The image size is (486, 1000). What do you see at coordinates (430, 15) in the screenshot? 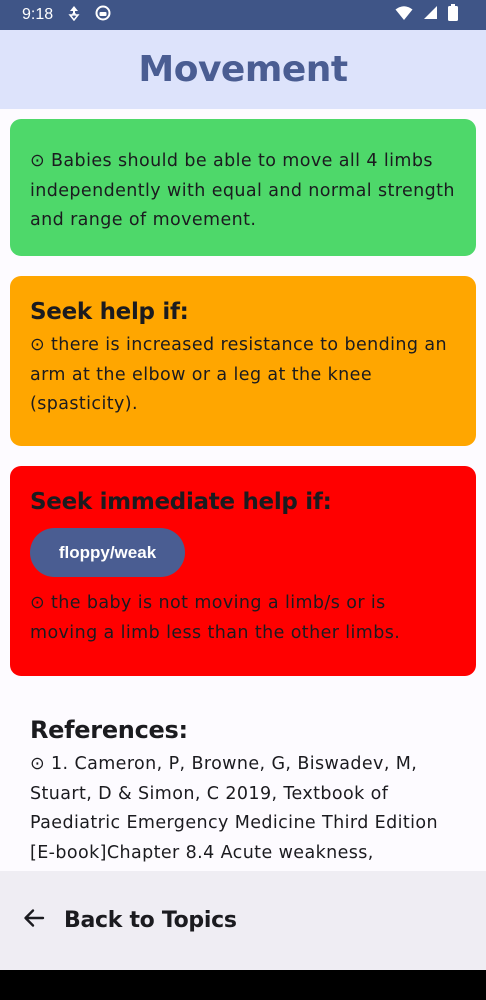
I see `cellular-signal-icon` at bounding box center [430, 15].